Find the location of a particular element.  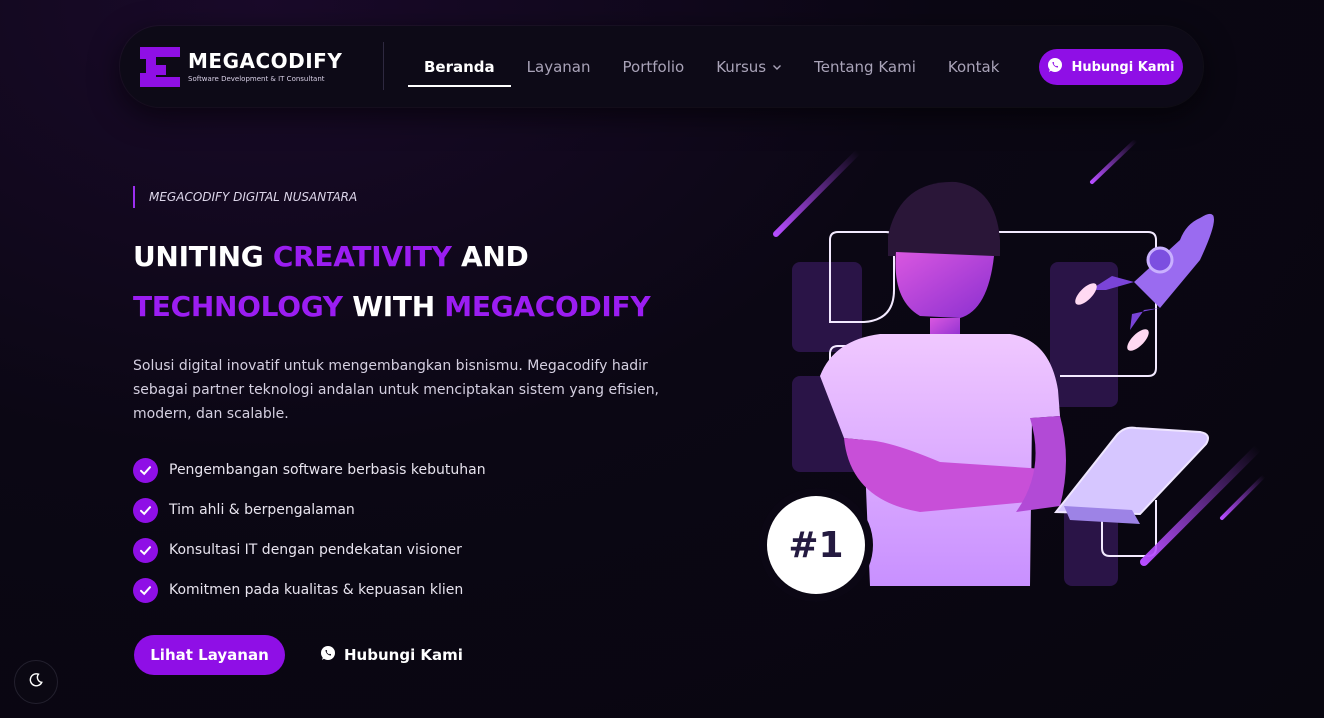

nav-link-label: Kursus is located at coordinates (741, 66).